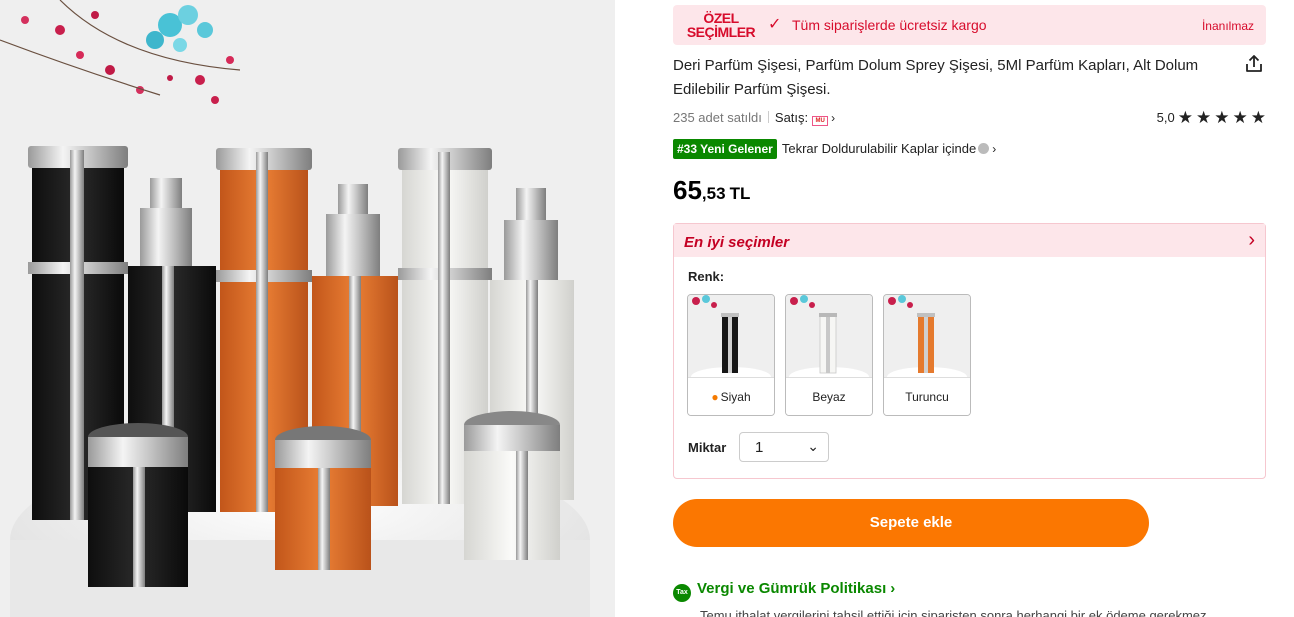 This screenshot has width=1294, height=617. What do you see at coordinates (879, 148) in the screenshot?
I see `rank-category: Tekrar Doldurulabilir Kaplar içinde` at bounding box center [879, 148].